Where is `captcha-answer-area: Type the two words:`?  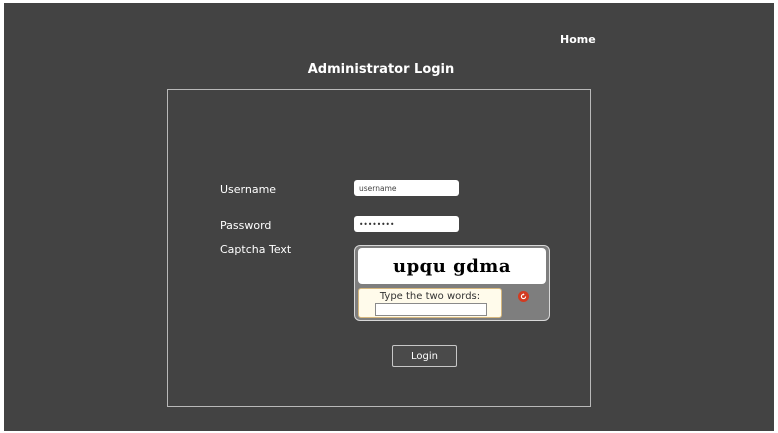
captcha-answer-area: Type the two words: is located at coordinates (430, 303).